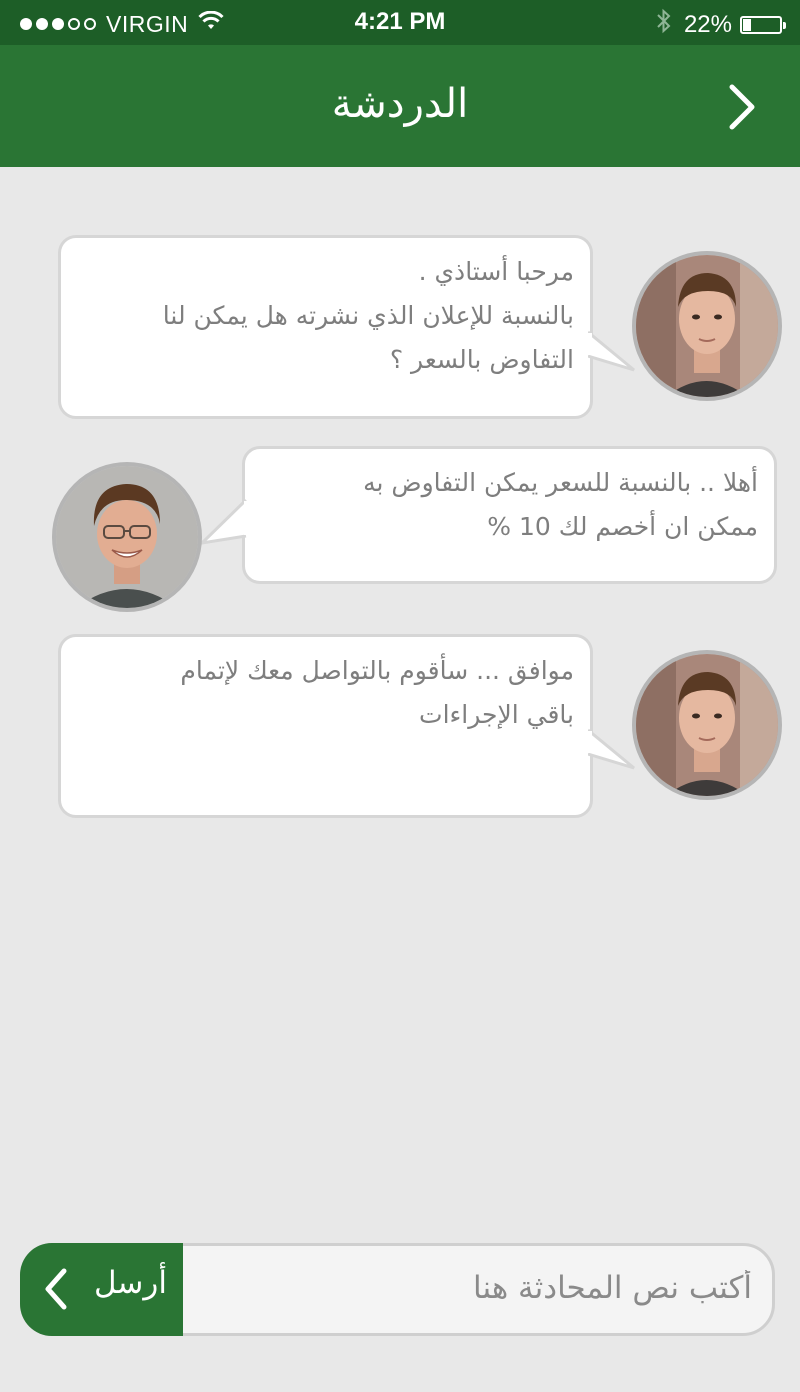  I want to click on message-line: التفاوض بالسعر ؟, so click(481, 359).